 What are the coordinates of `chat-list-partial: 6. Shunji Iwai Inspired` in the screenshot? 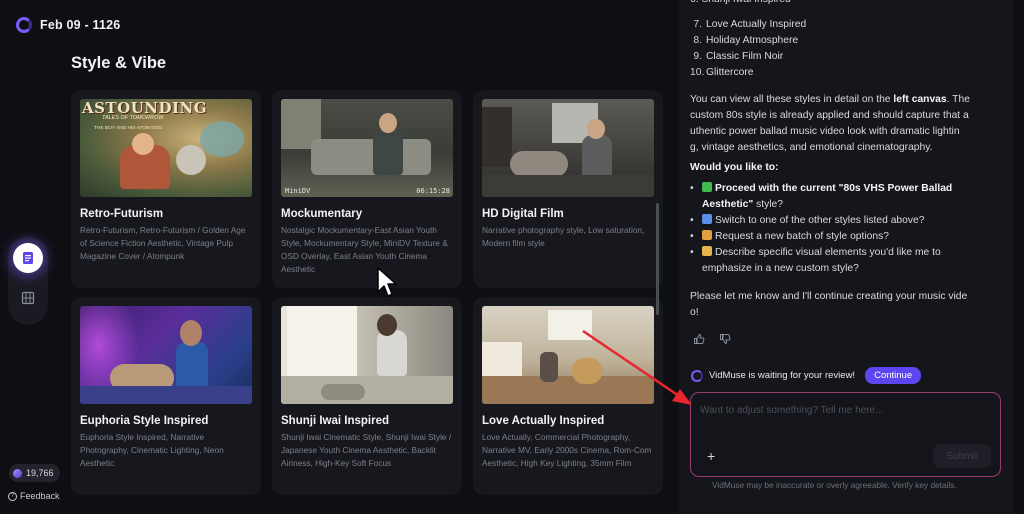 It's located at (740, 4).